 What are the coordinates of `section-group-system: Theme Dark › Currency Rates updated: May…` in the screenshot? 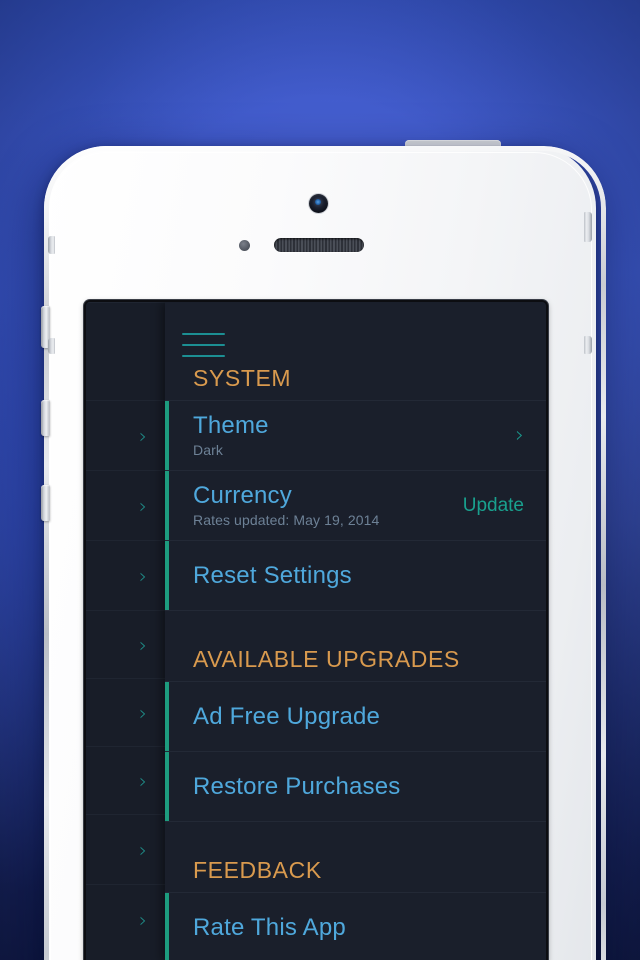 It's located at (355, 505).